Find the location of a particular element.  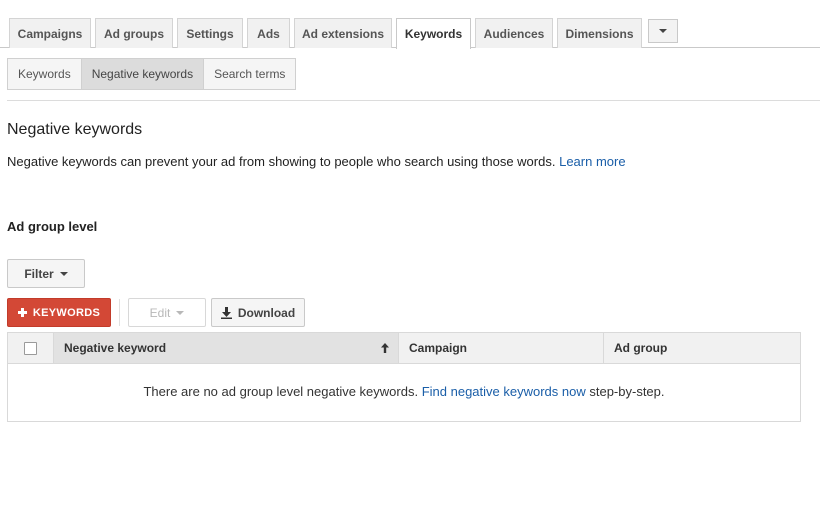

section-title: Ad group level is located at coordinates (52, 226).